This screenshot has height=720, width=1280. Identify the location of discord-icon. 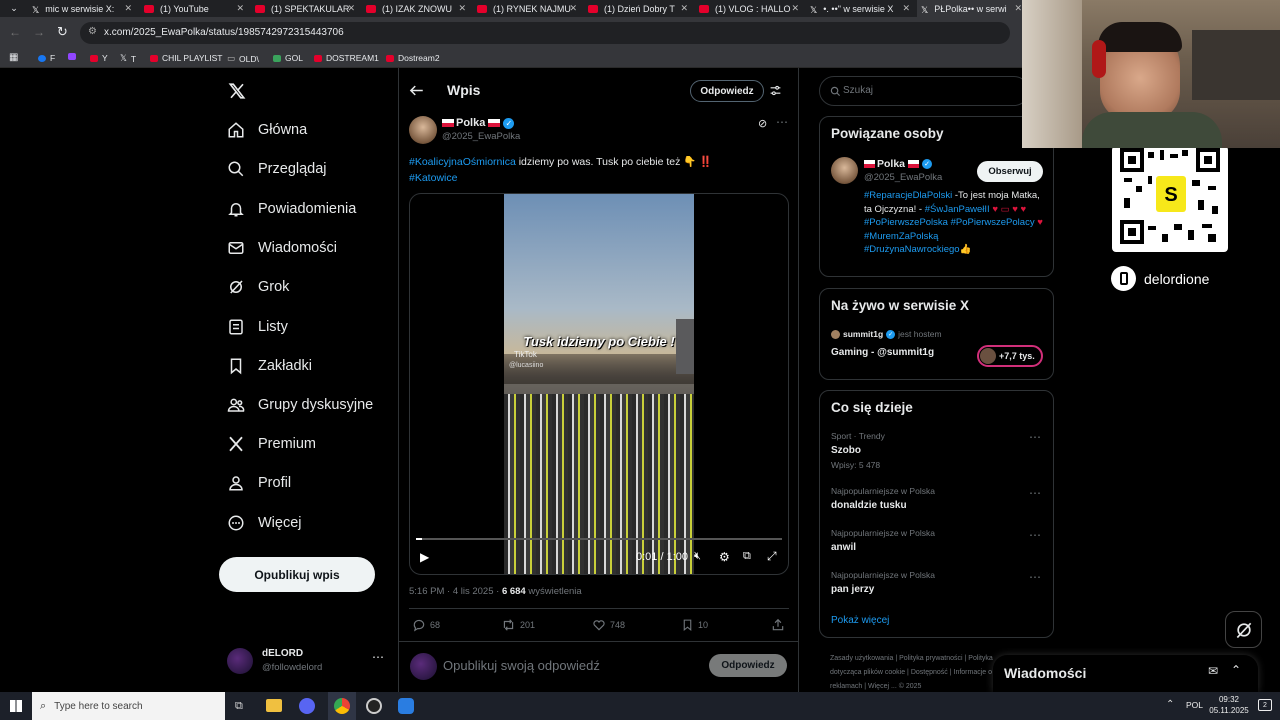
(307, 706).